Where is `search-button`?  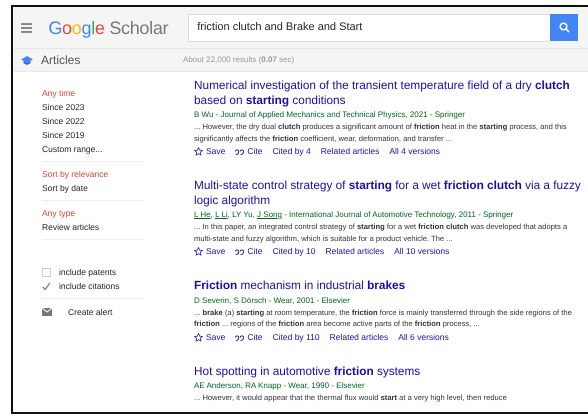 search-button is located at coordinates (564, 27).